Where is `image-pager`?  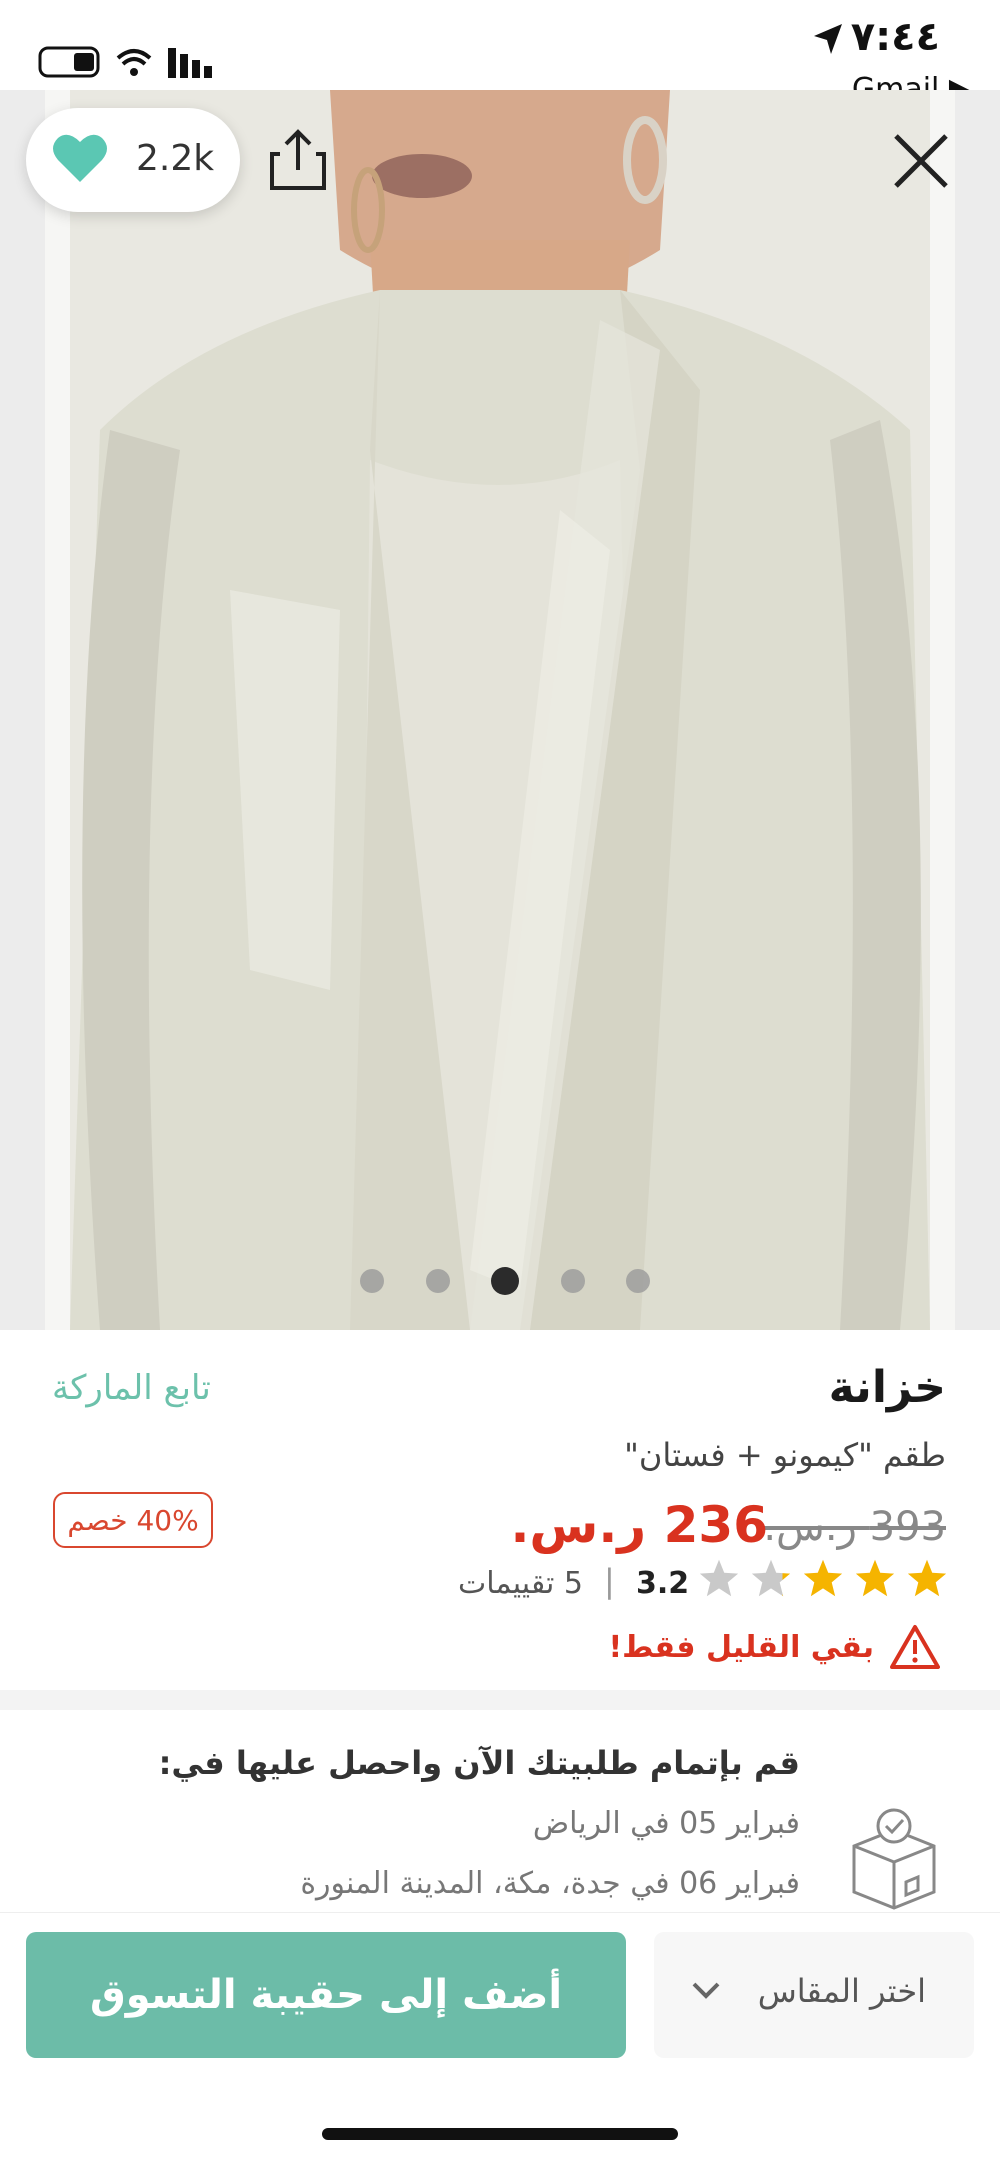
image-pager is located at coordinates (505, 1281).